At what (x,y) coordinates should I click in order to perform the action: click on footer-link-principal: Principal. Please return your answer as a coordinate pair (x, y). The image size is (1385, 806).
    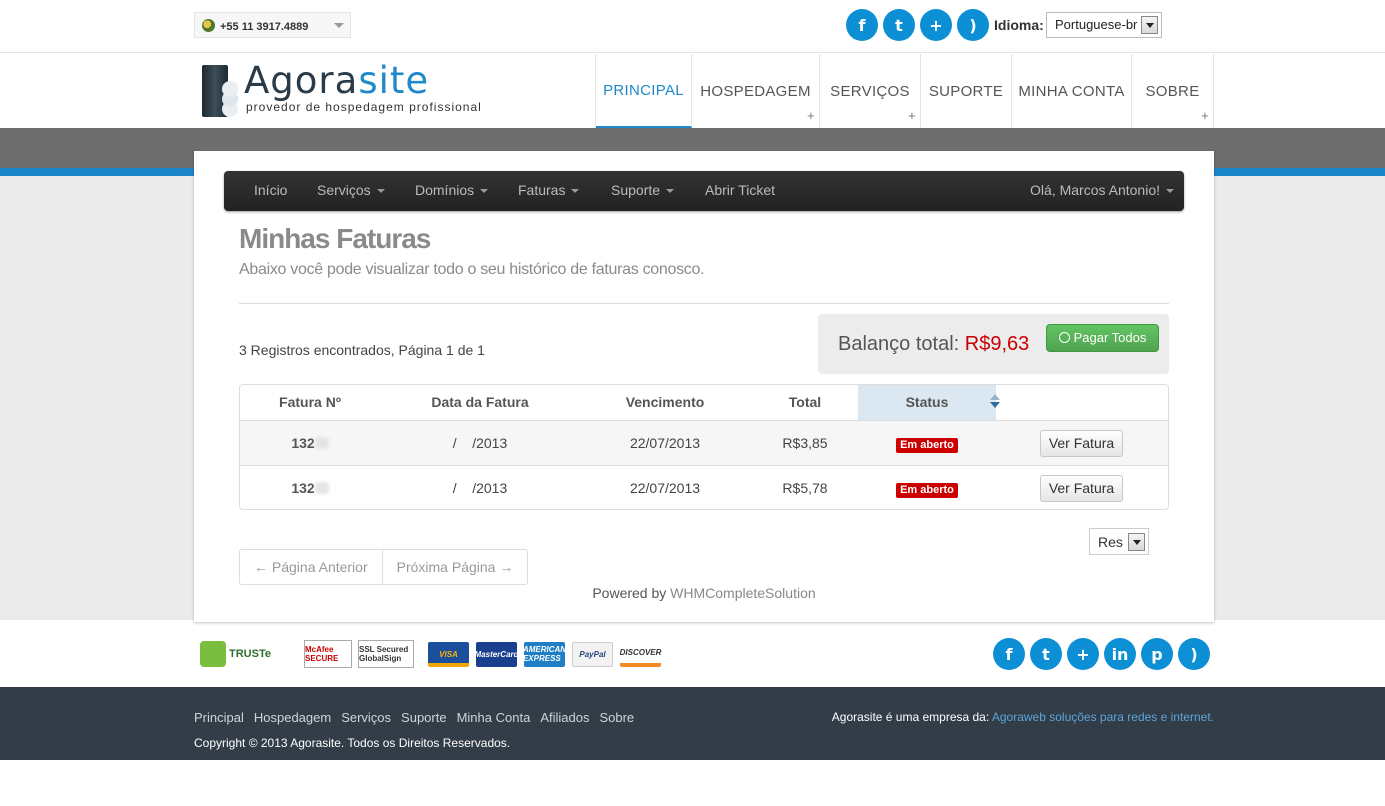
    Looking at the image, I should click on (219, 717).